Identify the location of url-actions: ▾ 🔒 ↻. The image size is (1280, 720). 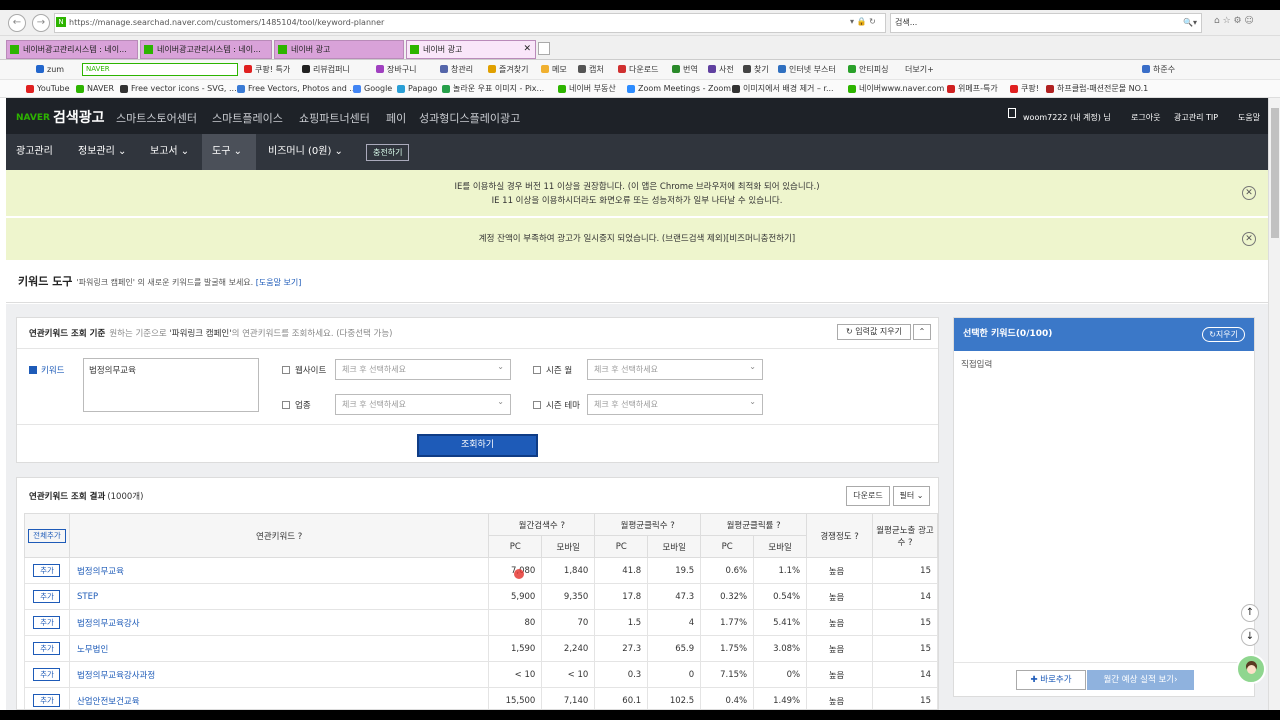
(863, 21).